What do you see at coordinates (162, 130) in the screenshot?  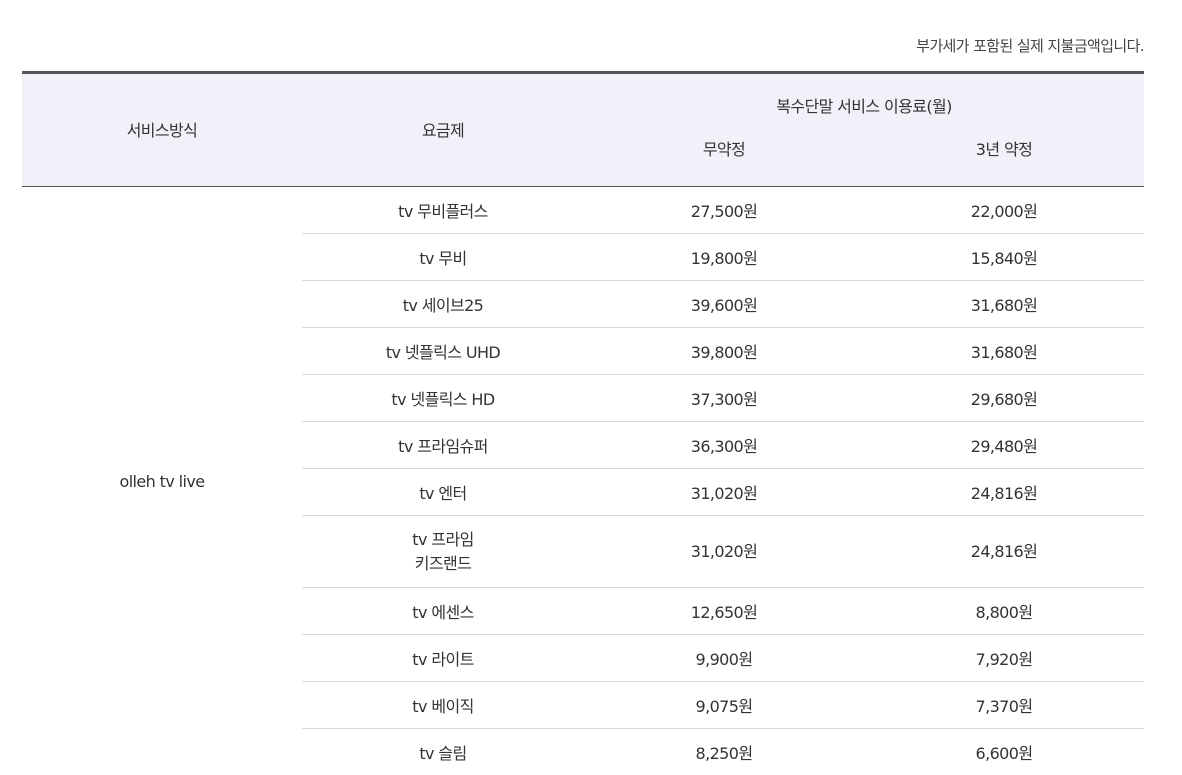 I see `header-service-method: 서비스방식` at bounding box center [162, 130].